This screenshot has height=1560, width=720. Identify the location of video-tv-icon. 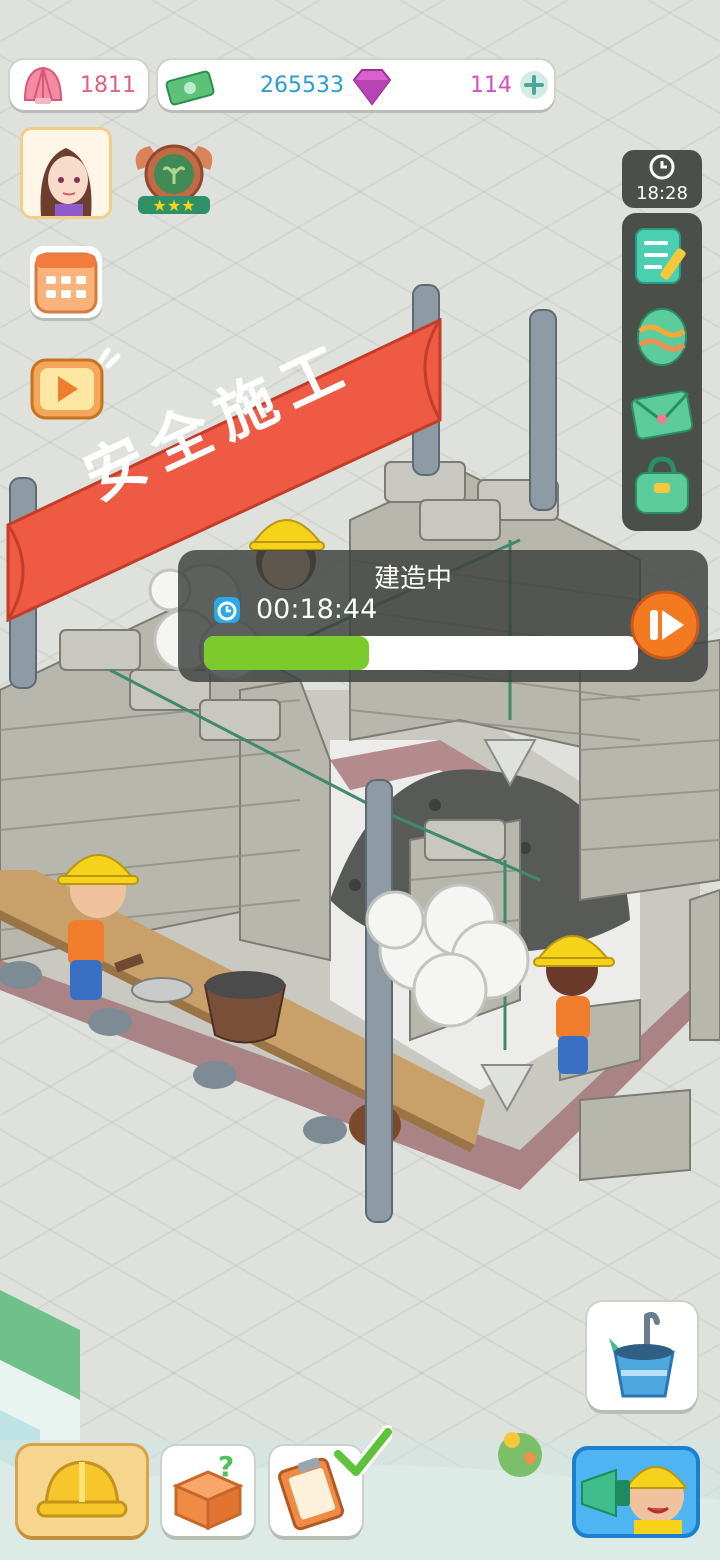
(75, 383).